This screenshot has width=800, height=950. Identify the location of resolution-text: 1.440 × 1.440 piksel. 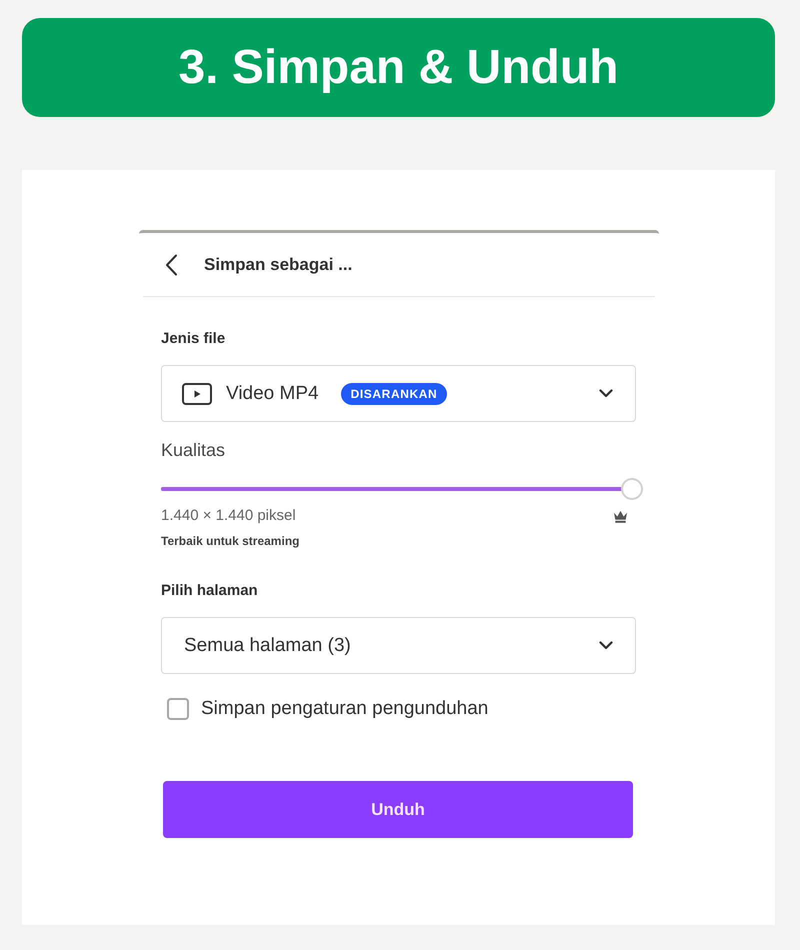
(228, 516).